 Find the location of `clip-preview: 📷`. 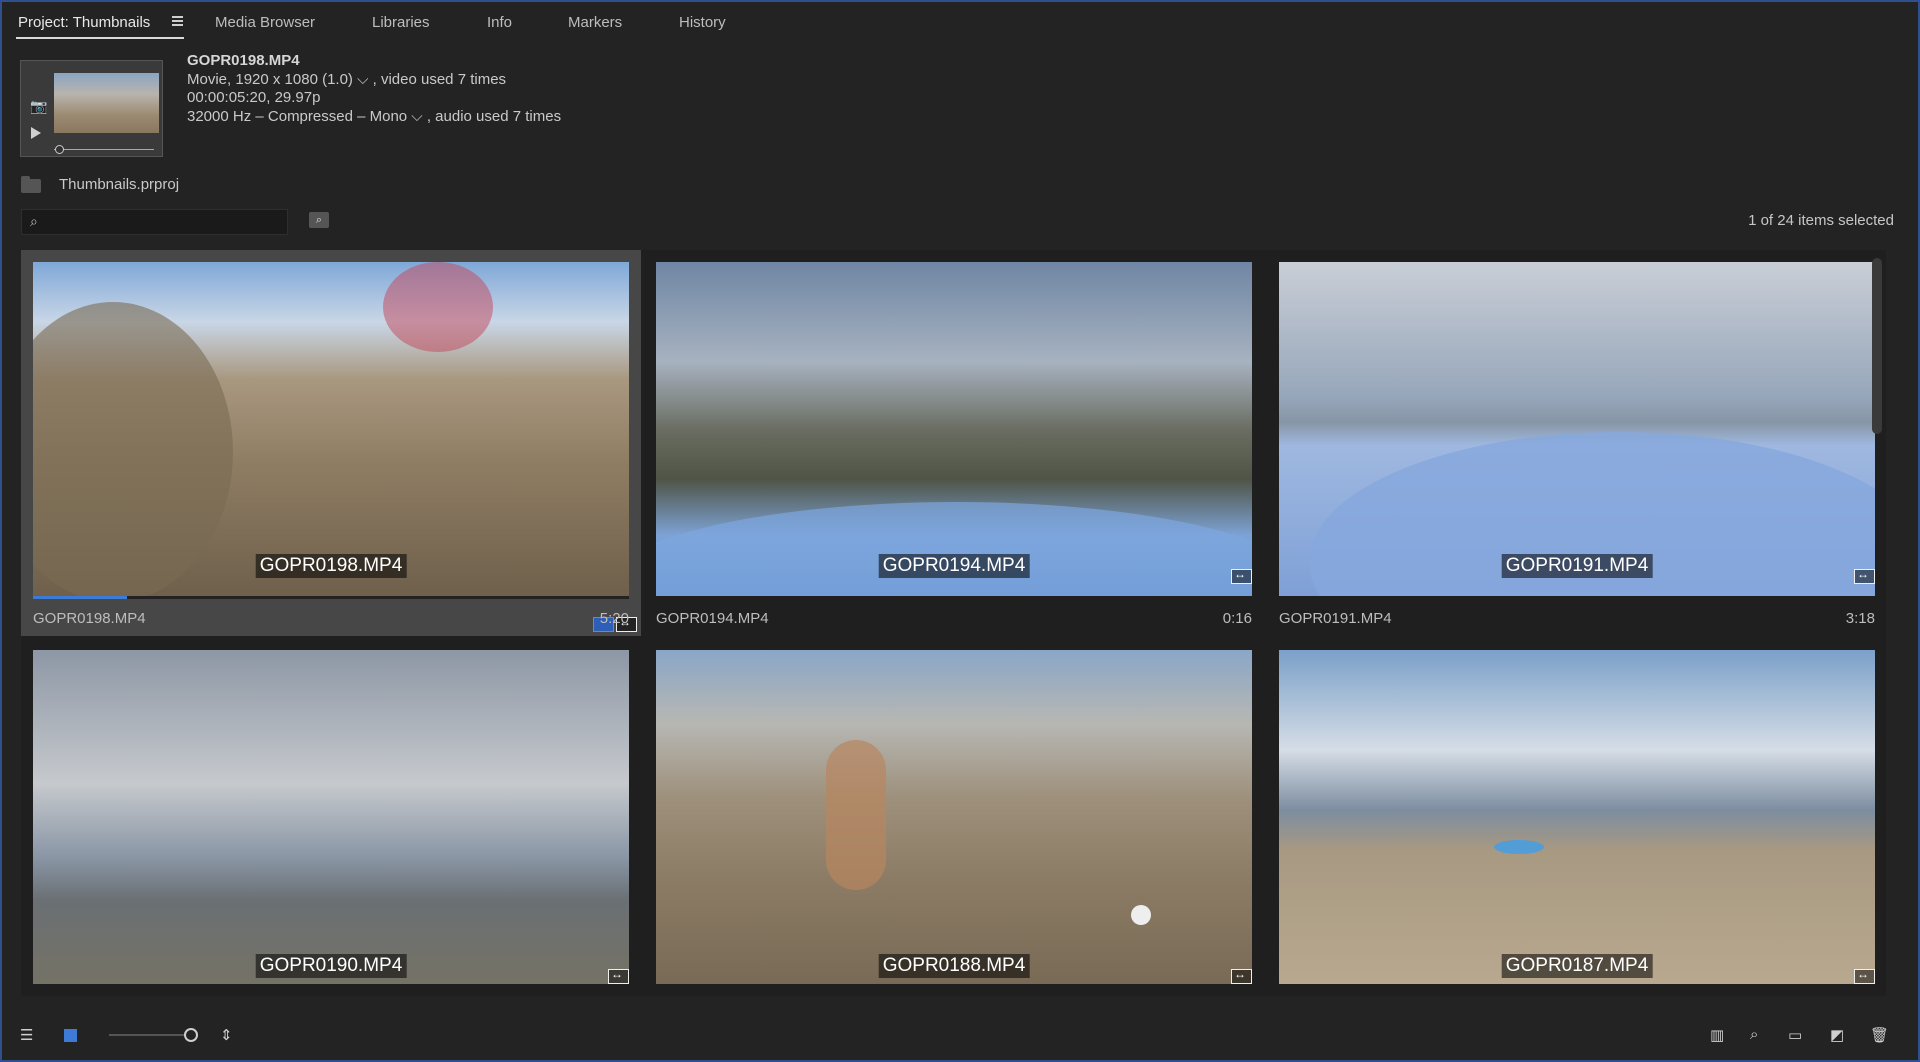

clip-preview: 📷 is located at coordinates (91, 108).